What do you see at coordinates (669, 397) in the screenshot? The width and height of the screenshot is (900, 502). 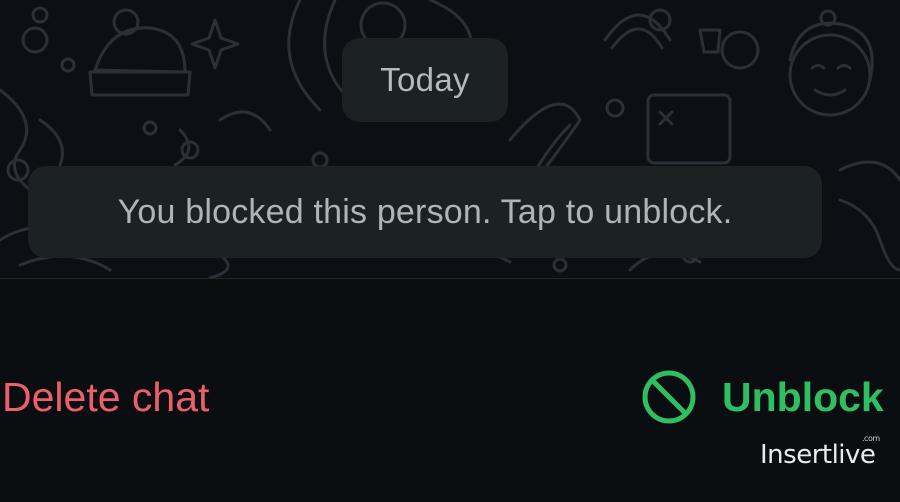 I see `block-icon` at bounding box center [669, 397].